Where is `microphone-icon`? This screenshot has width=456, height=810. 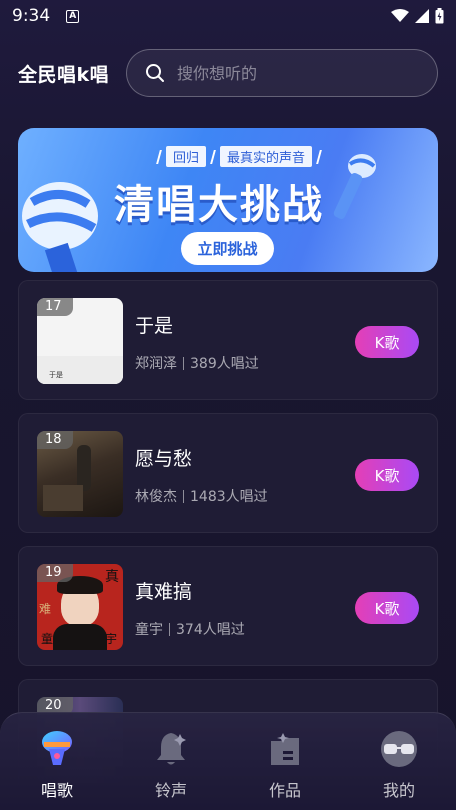 microphone-icon is located at coordinates (57, 748).